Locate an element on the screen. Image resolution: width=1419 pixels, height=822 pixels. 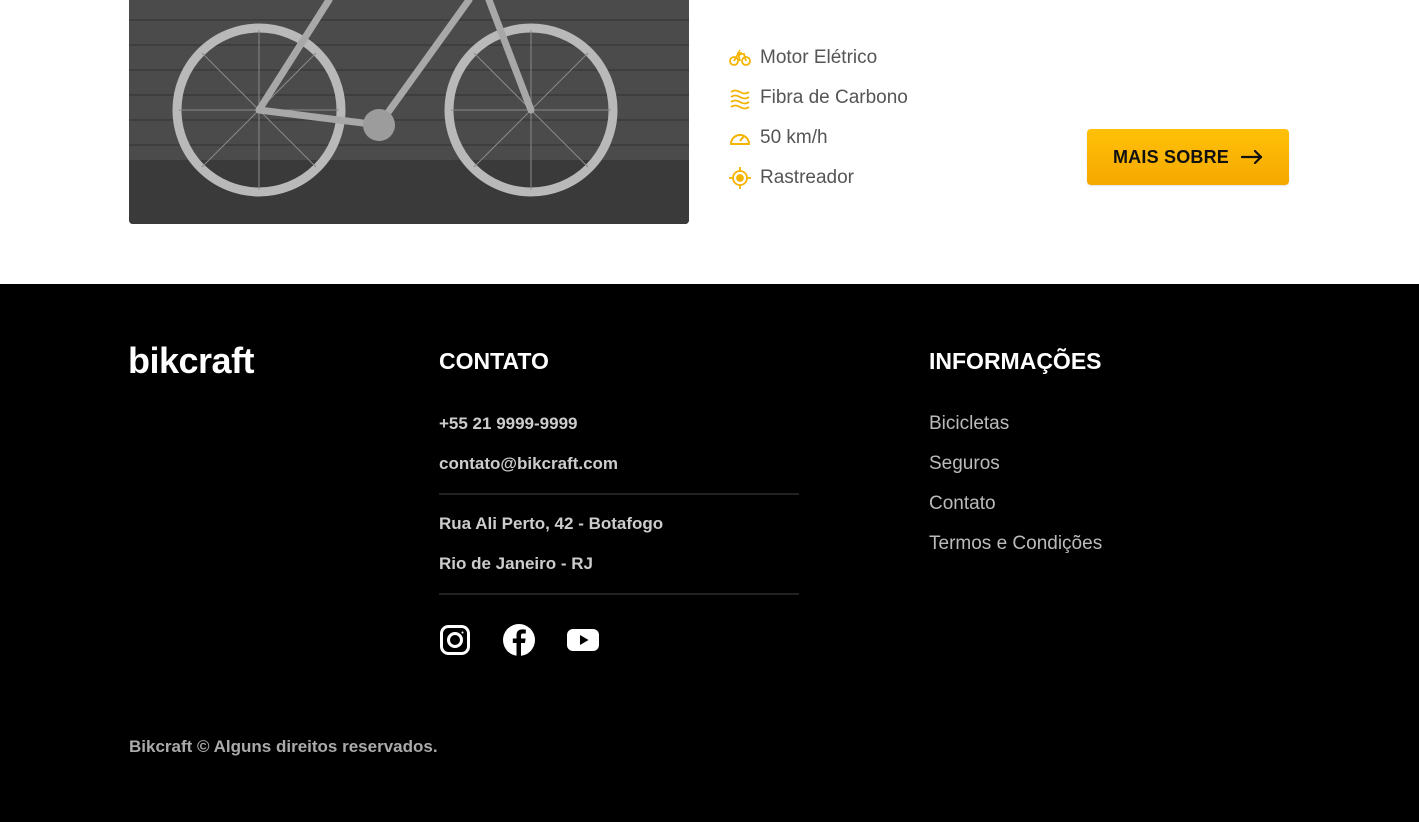
feature-item-speed: 50 km/h is located at coordinates (818, 138).